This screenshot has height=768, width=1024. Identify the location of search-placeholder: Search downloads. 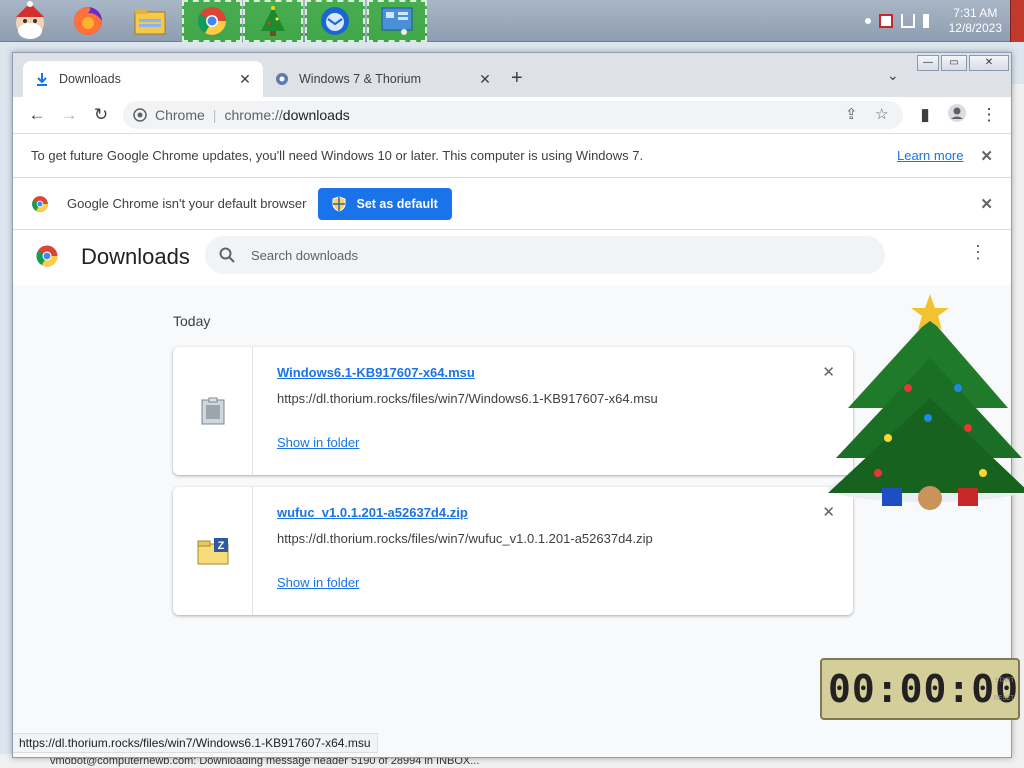
(304, 255).